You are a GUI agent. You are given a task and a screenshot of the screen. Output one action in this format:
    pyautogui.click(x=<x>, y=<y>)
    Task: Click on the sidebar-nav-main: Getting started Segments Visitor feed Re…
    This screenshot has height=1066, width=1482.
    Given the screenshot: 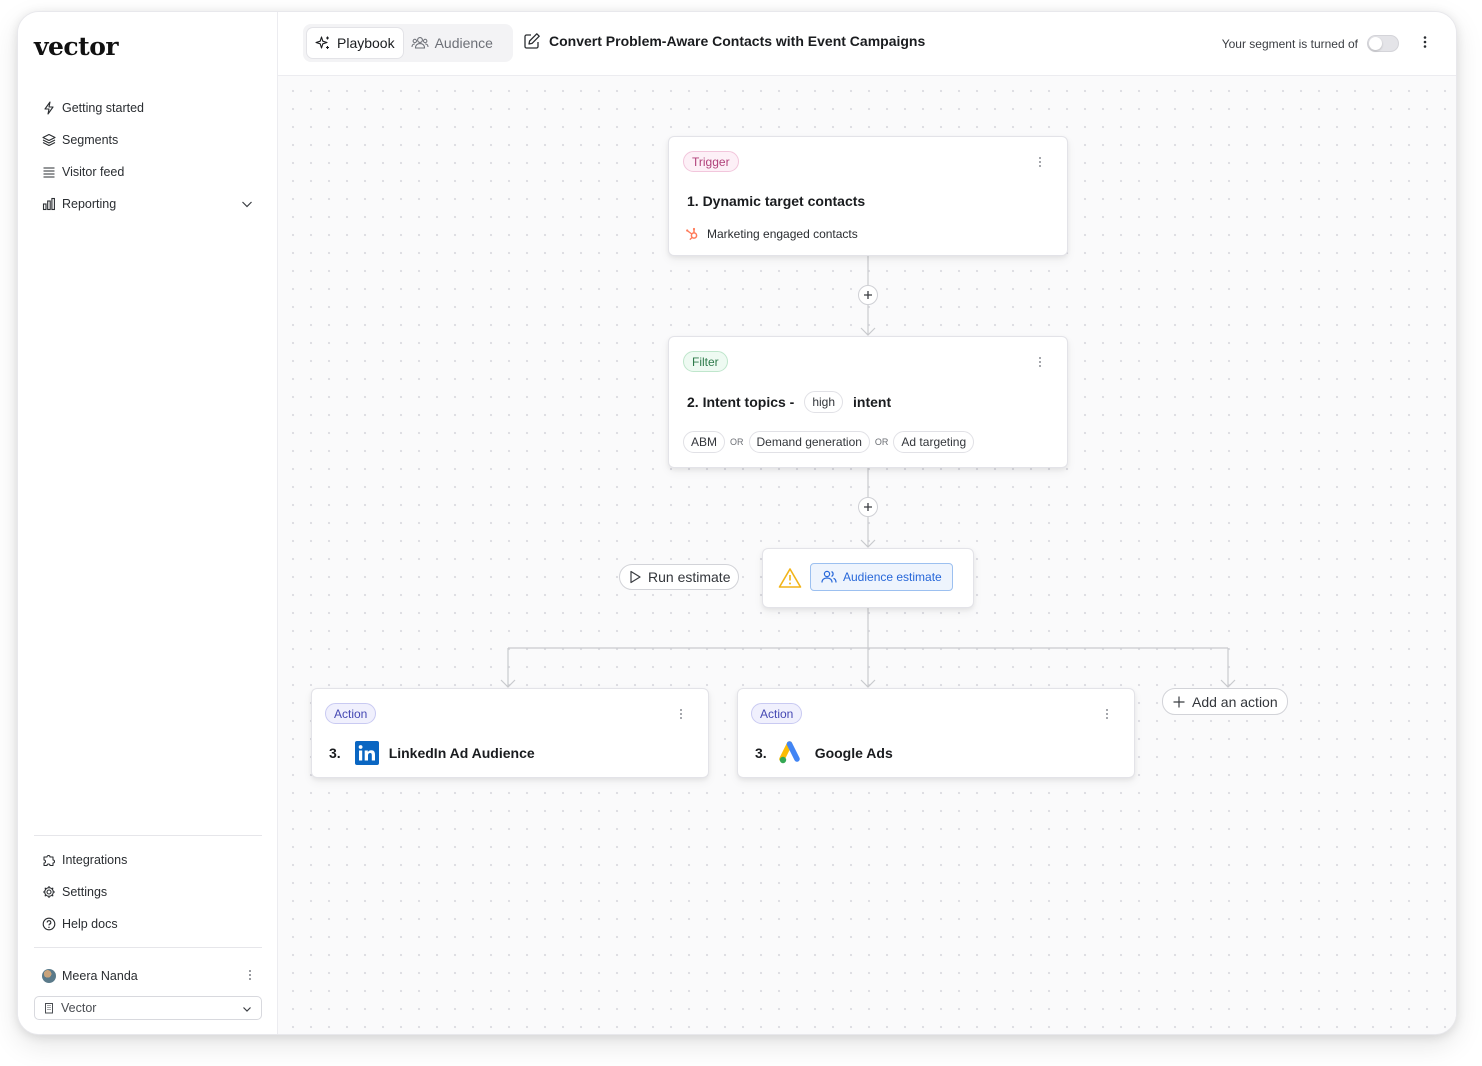 What is the action you would take?
    pyautogui.click(x=148, y=156)
    